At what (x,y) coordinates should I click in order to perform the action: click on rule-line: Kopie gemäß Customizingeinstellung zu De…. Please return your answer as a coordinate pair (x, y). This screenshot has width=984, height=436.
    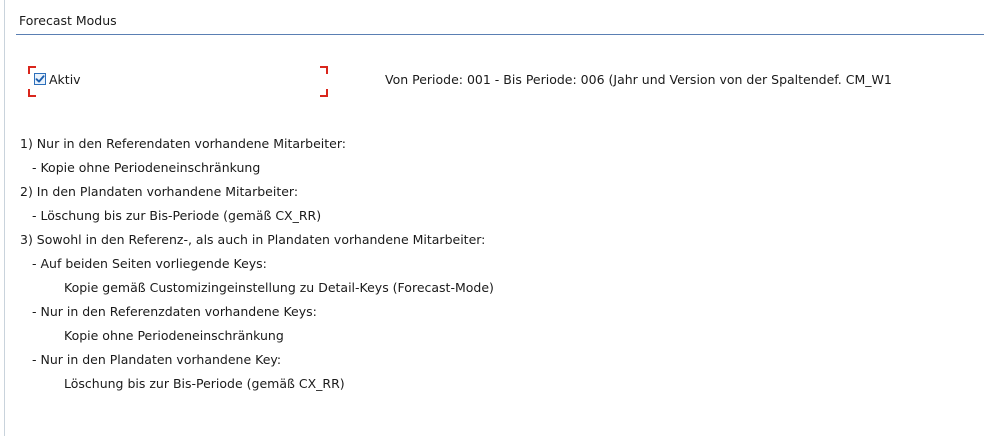
    Looking at the image, I should click on (279, 287).